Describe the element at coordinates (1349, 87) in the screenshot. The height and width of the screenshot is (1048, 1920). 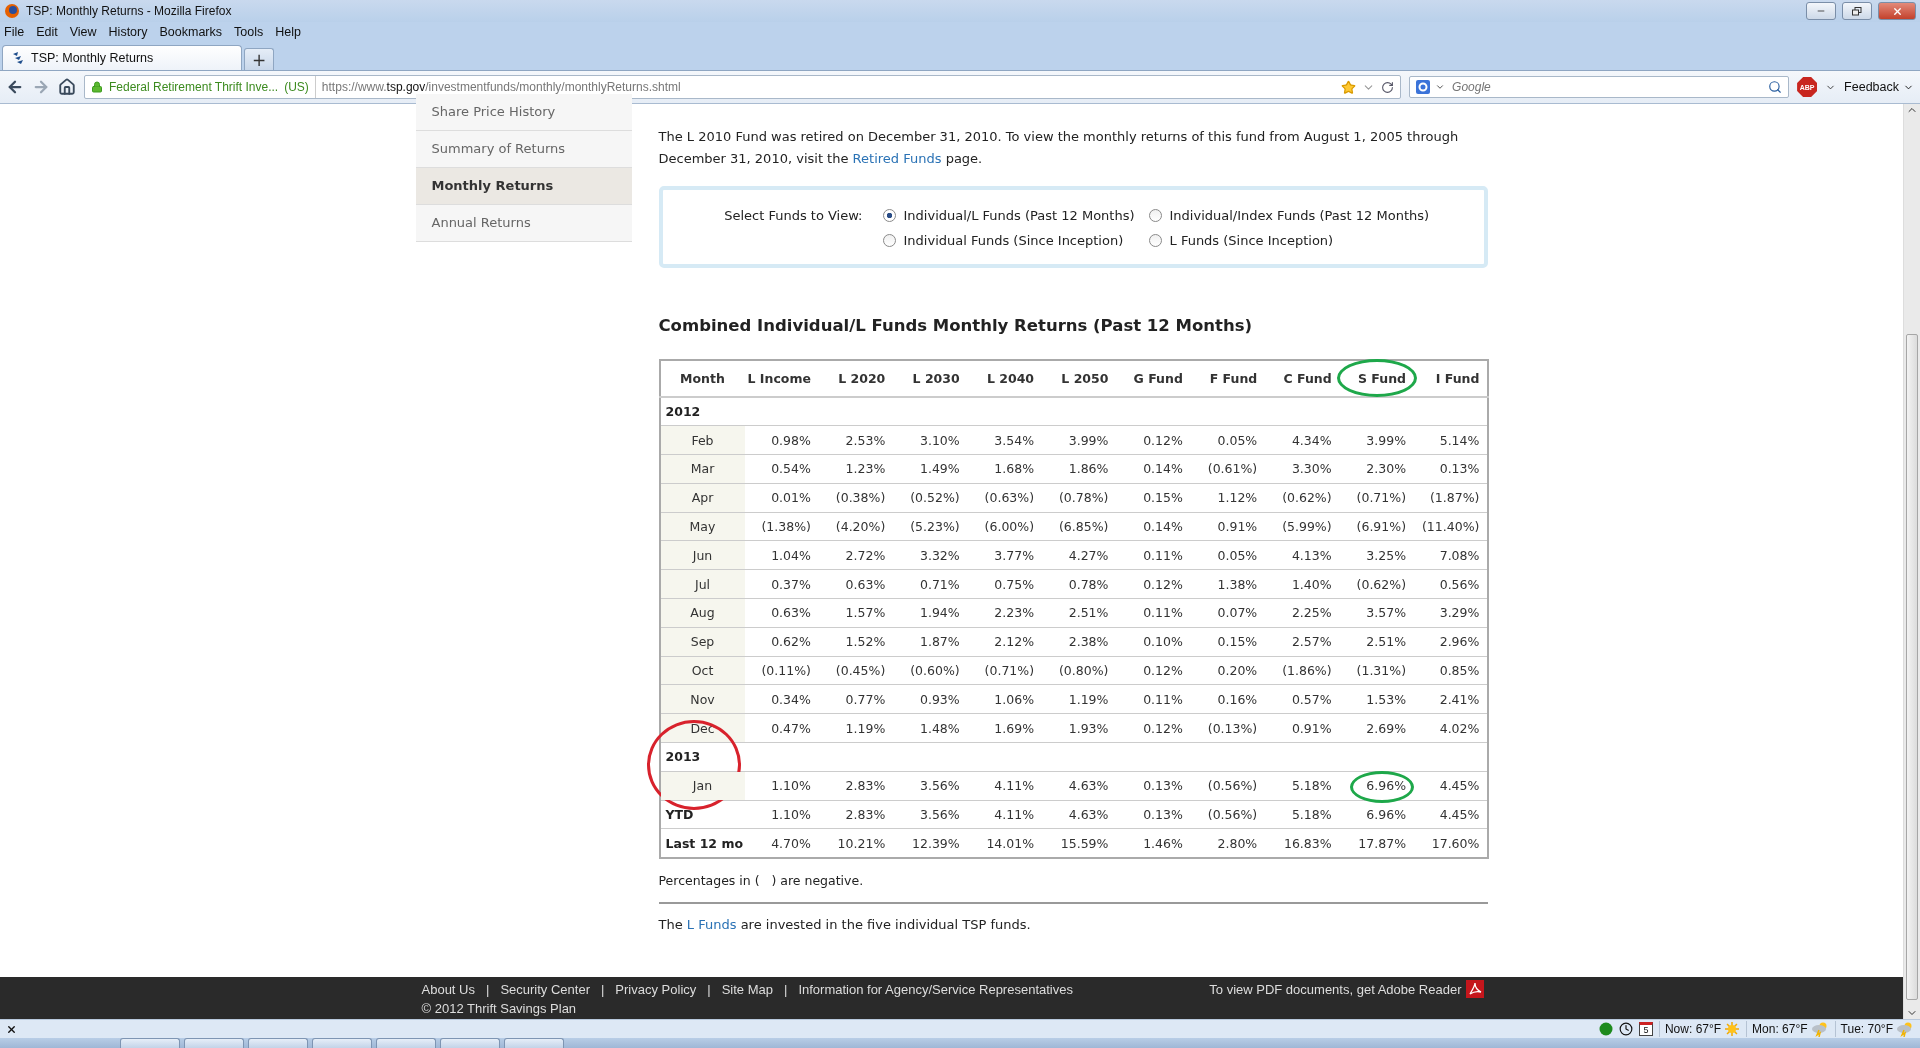
I see `star-icon` at that location.